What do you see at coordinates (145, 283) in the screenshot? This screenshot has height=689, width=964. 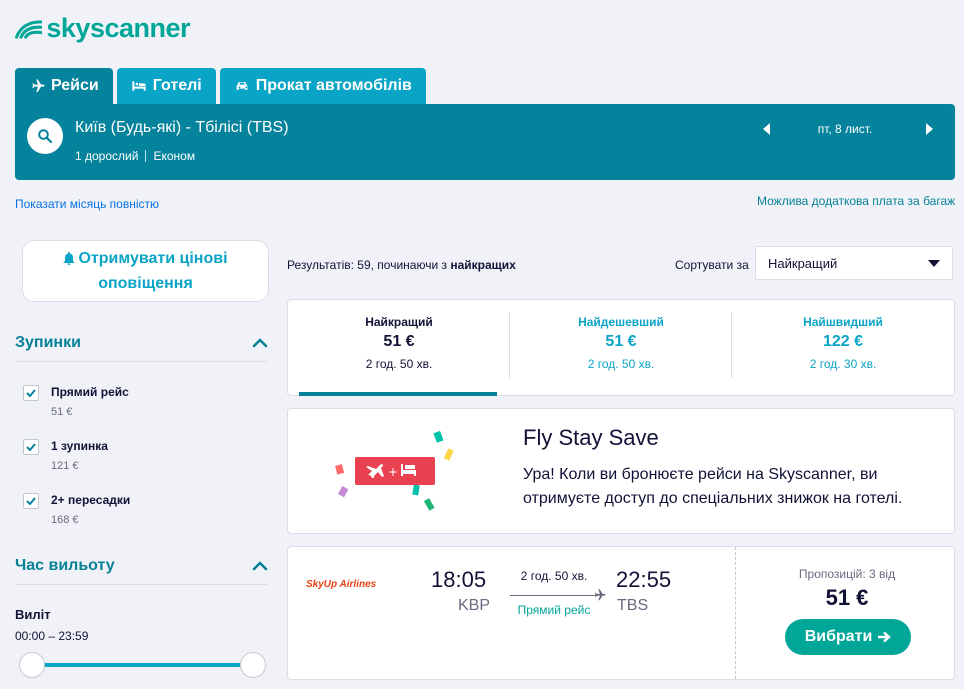 I see `alerts-line2-text: оповіщення` at bounding box center [145, 283].